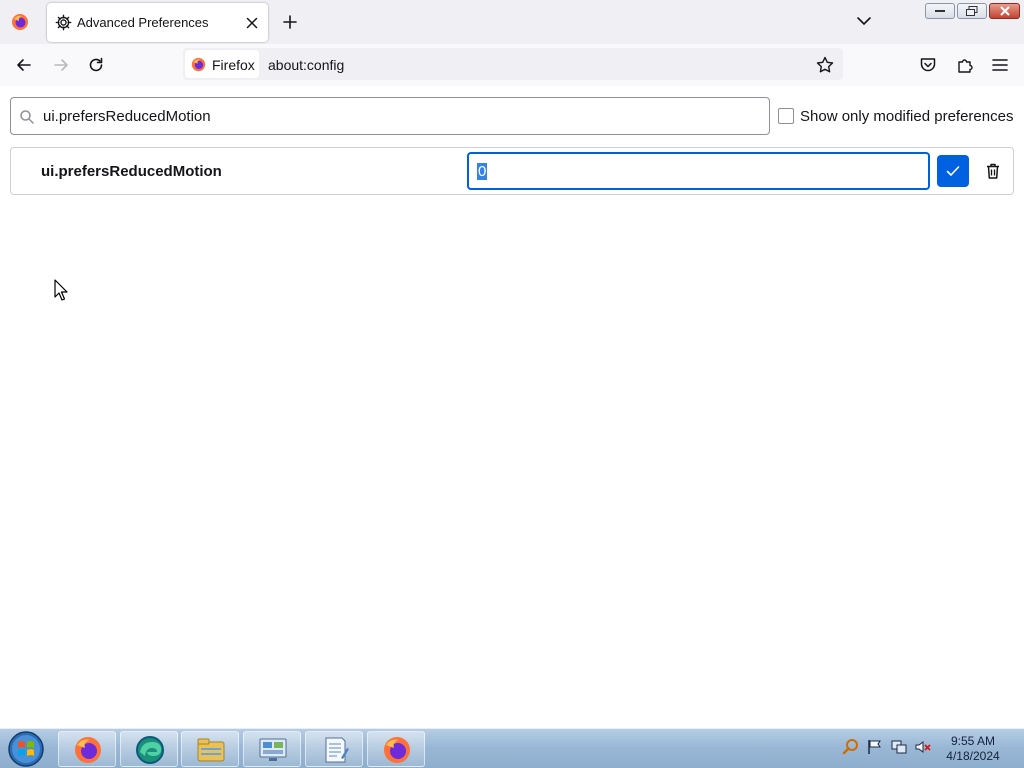 This screenshot has height=768, width=1024. I want to click on taskbar-firefox-active, so click(396, 749).